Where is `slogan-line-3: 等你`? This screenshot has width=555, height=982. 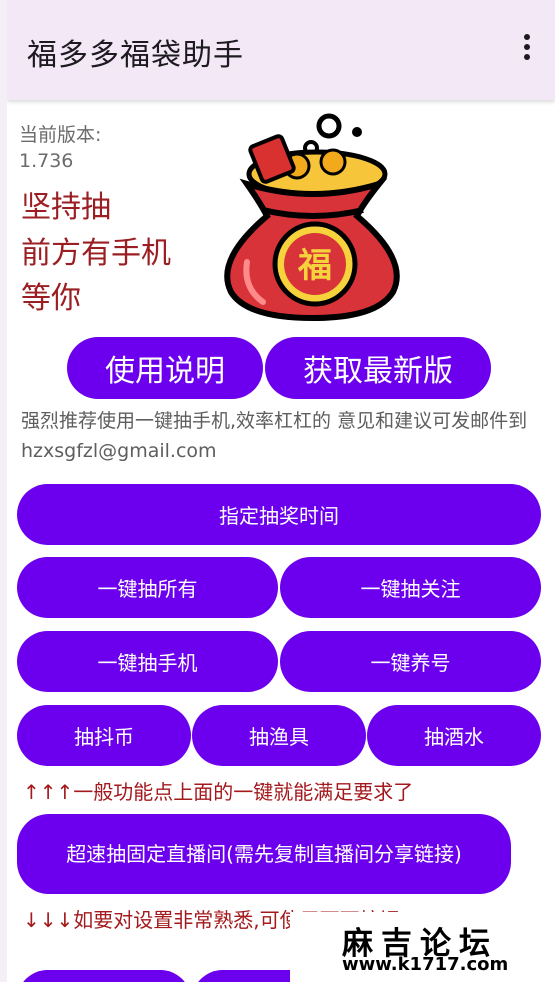
slogan-line-3: 等你 is located at coordinates (51, 298).